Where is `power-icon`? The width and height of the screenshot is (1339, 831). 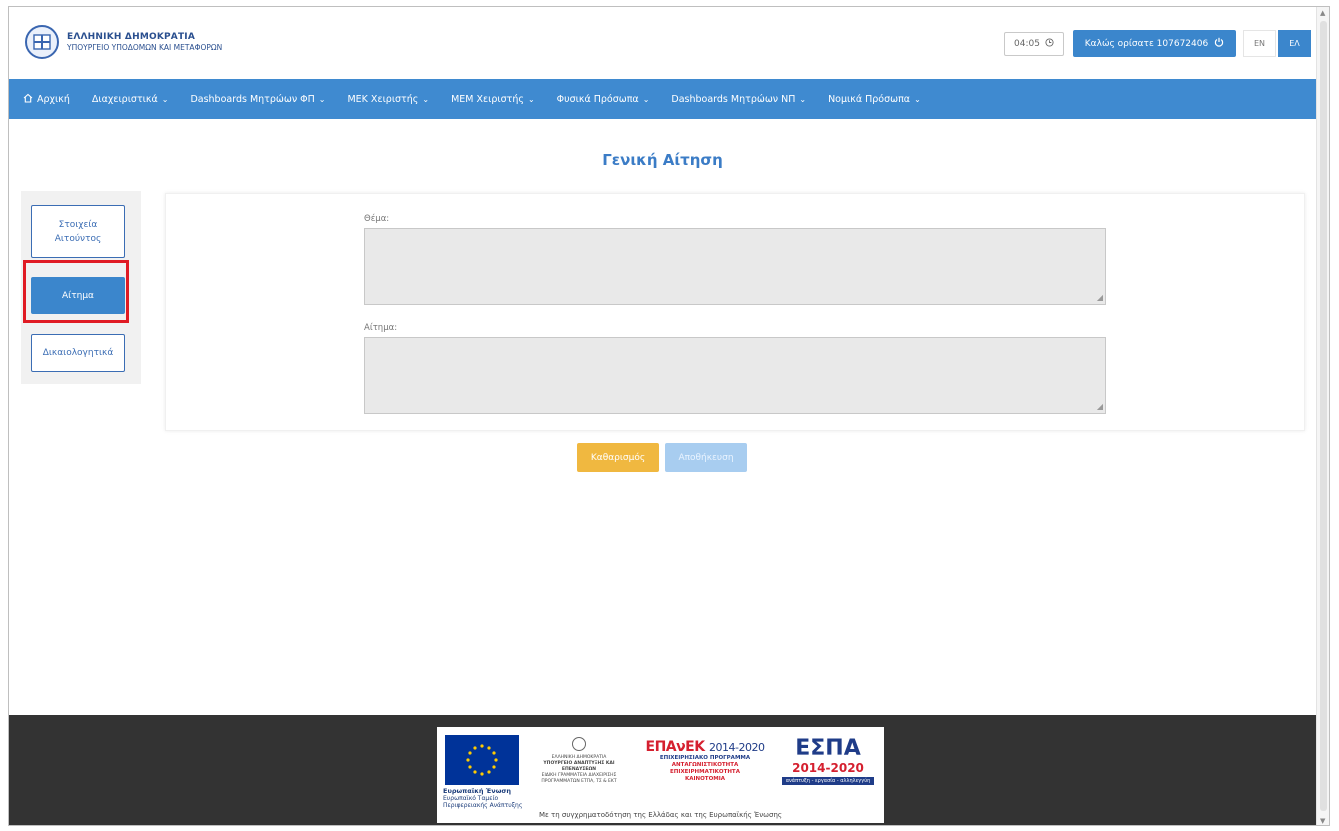 power-icon is located at coordinates (1219, 43).